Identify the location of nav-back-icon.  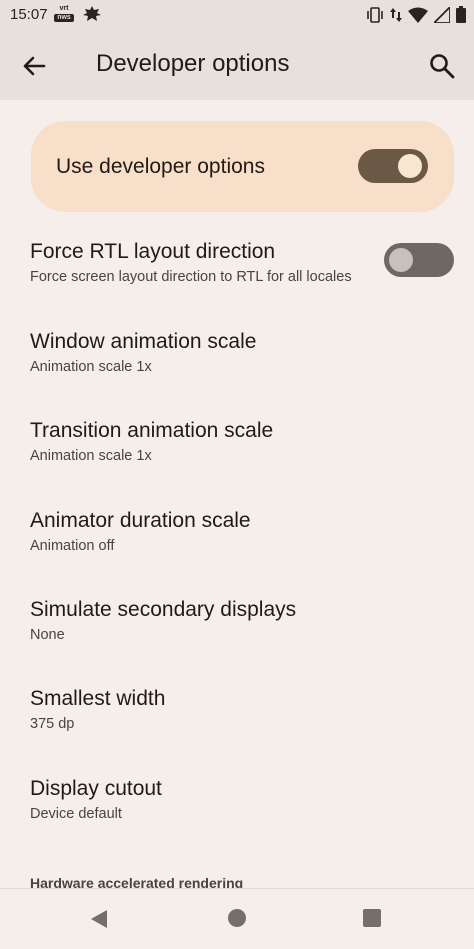
(99, 919).